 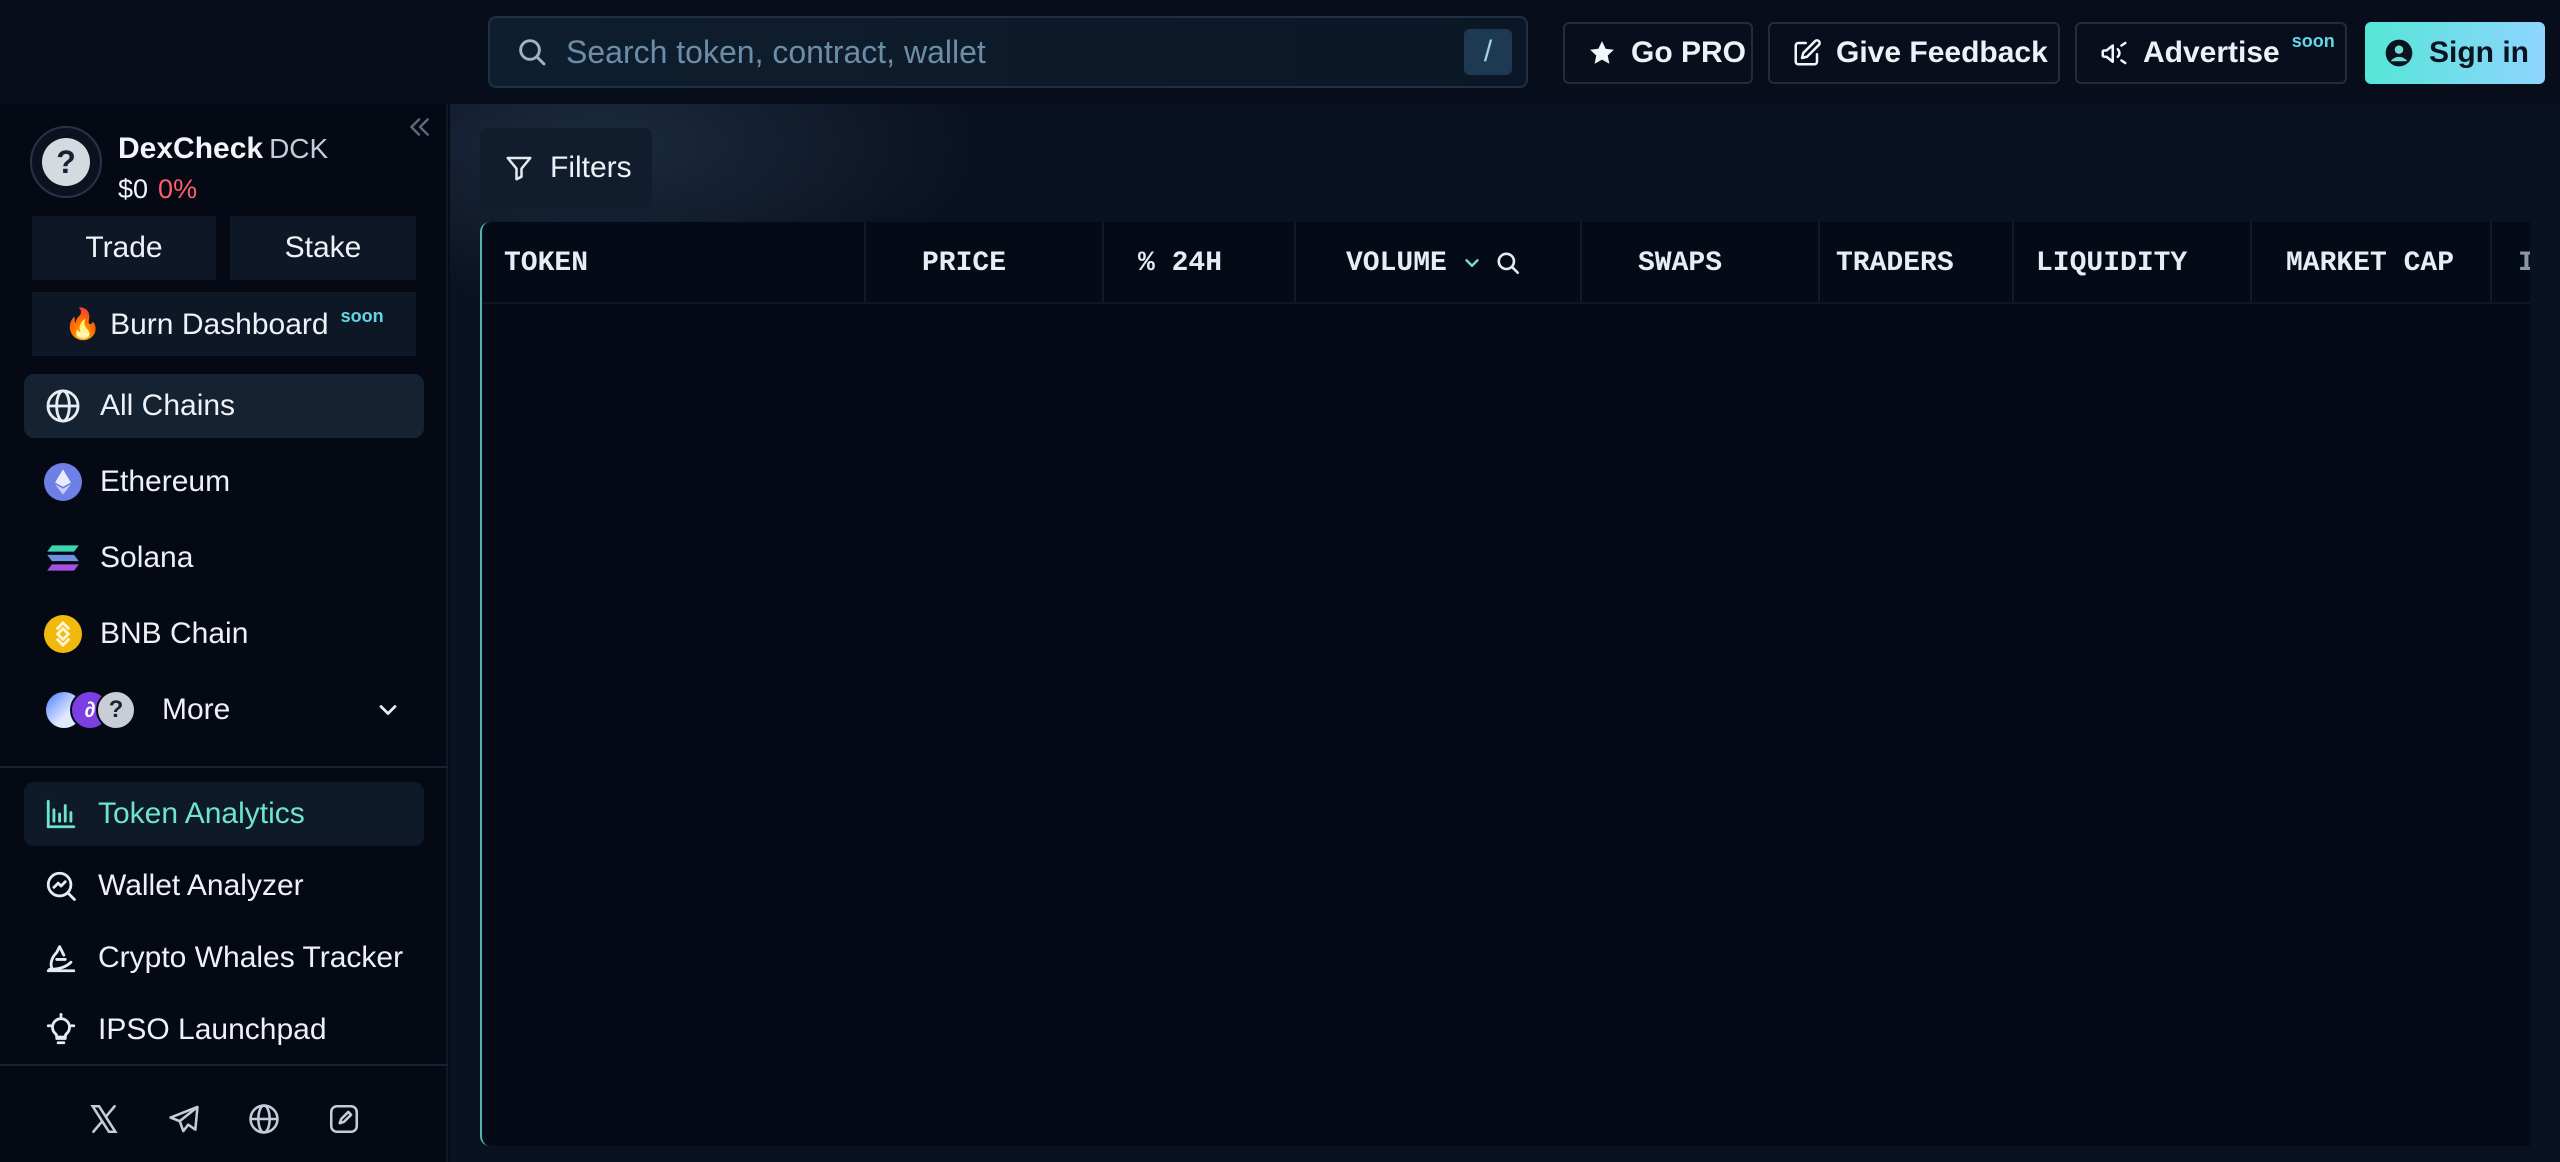 I want to click on chain-more: ∂ ? More, so click(x=224, y=710).